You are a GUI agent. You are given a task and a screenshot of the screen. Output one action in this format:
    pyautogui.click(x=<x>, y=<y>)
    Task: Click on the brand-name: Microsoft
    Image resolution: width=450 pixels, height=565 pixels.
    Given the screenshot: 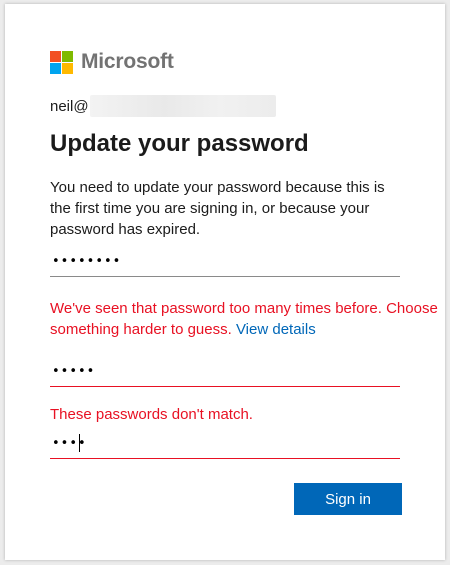 What is the action you would take?
    pyautogui.click(x=127, y=61)
    